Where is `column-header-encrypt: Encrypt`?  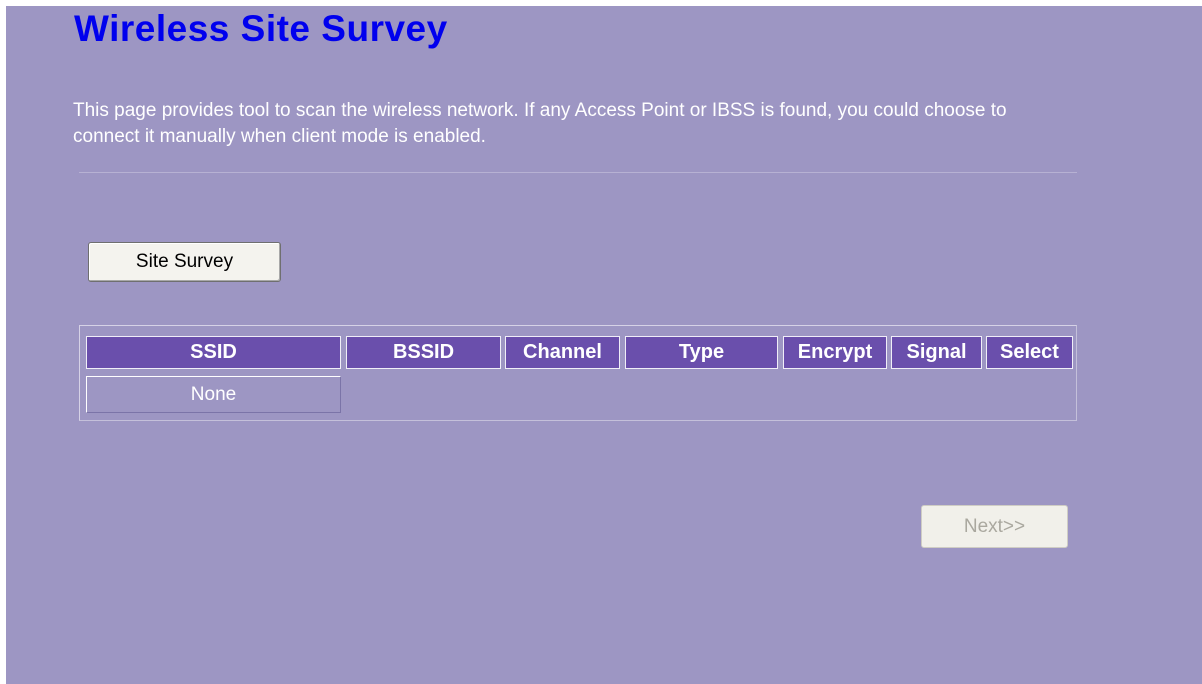
column-header-encrypt: Encrypt is located at coordinates (835, 352).